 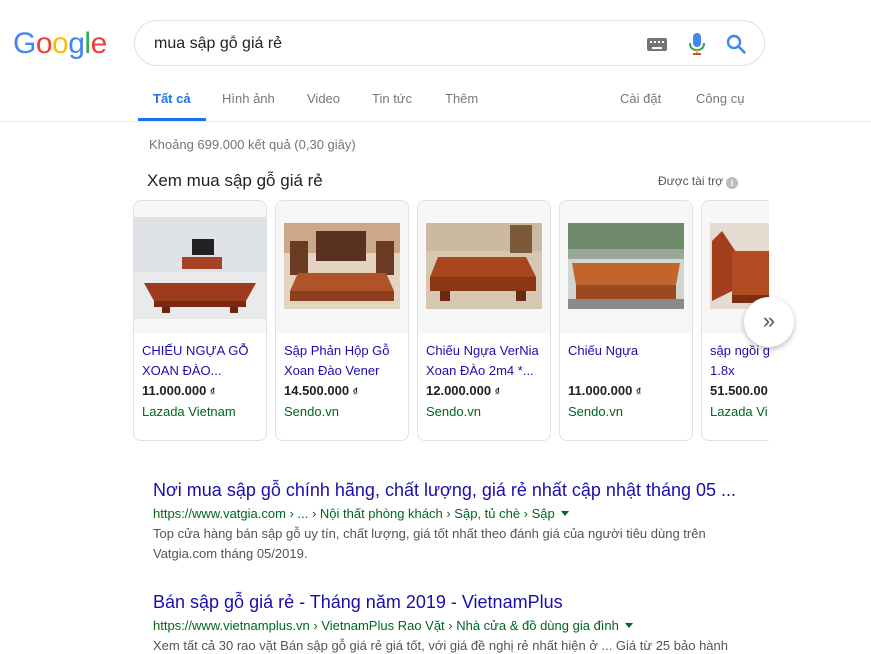 I want to click on sponsored-label: Được tài trợ i, so click(x=698, y=181).